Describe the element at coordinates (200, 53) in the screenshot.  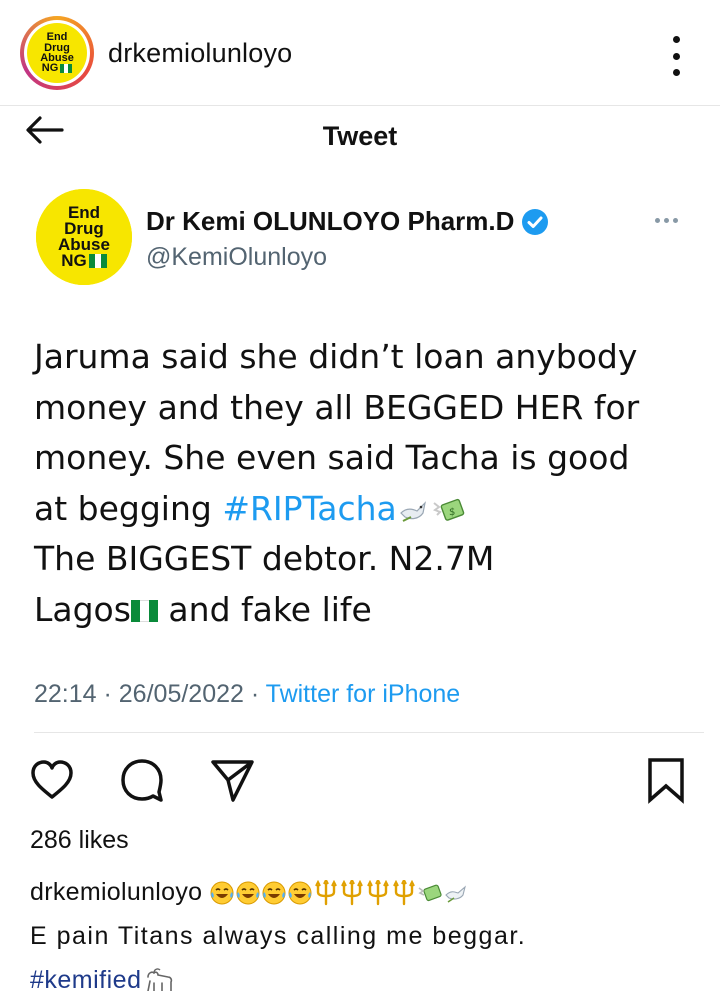
I see `post-username: drkemiolunloyo` at that location.